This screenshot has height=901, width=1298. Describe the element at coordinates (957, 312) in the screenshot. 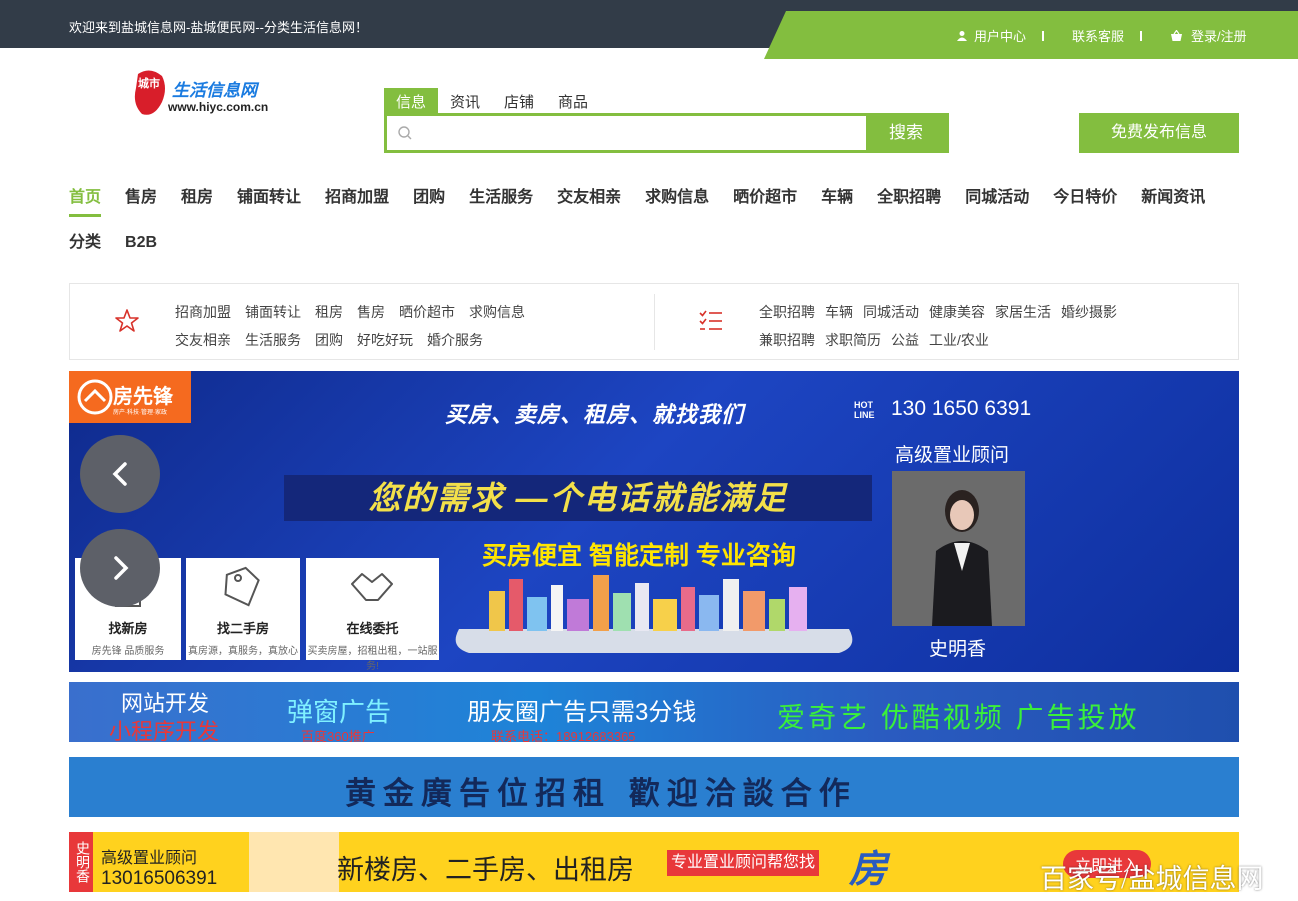

I see `category-link: 健康美容` at that location.